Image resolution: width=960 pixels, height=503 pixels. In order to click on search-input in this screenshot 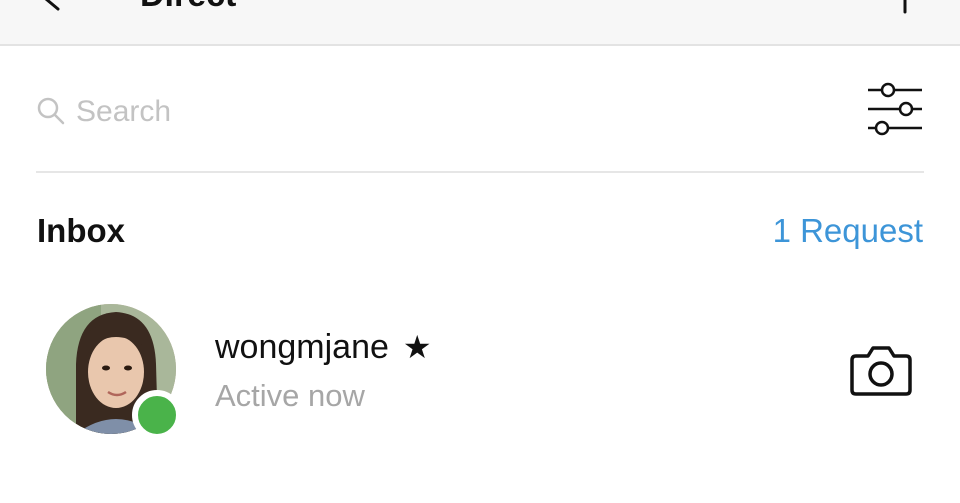, I will do `click(456, 112)`.